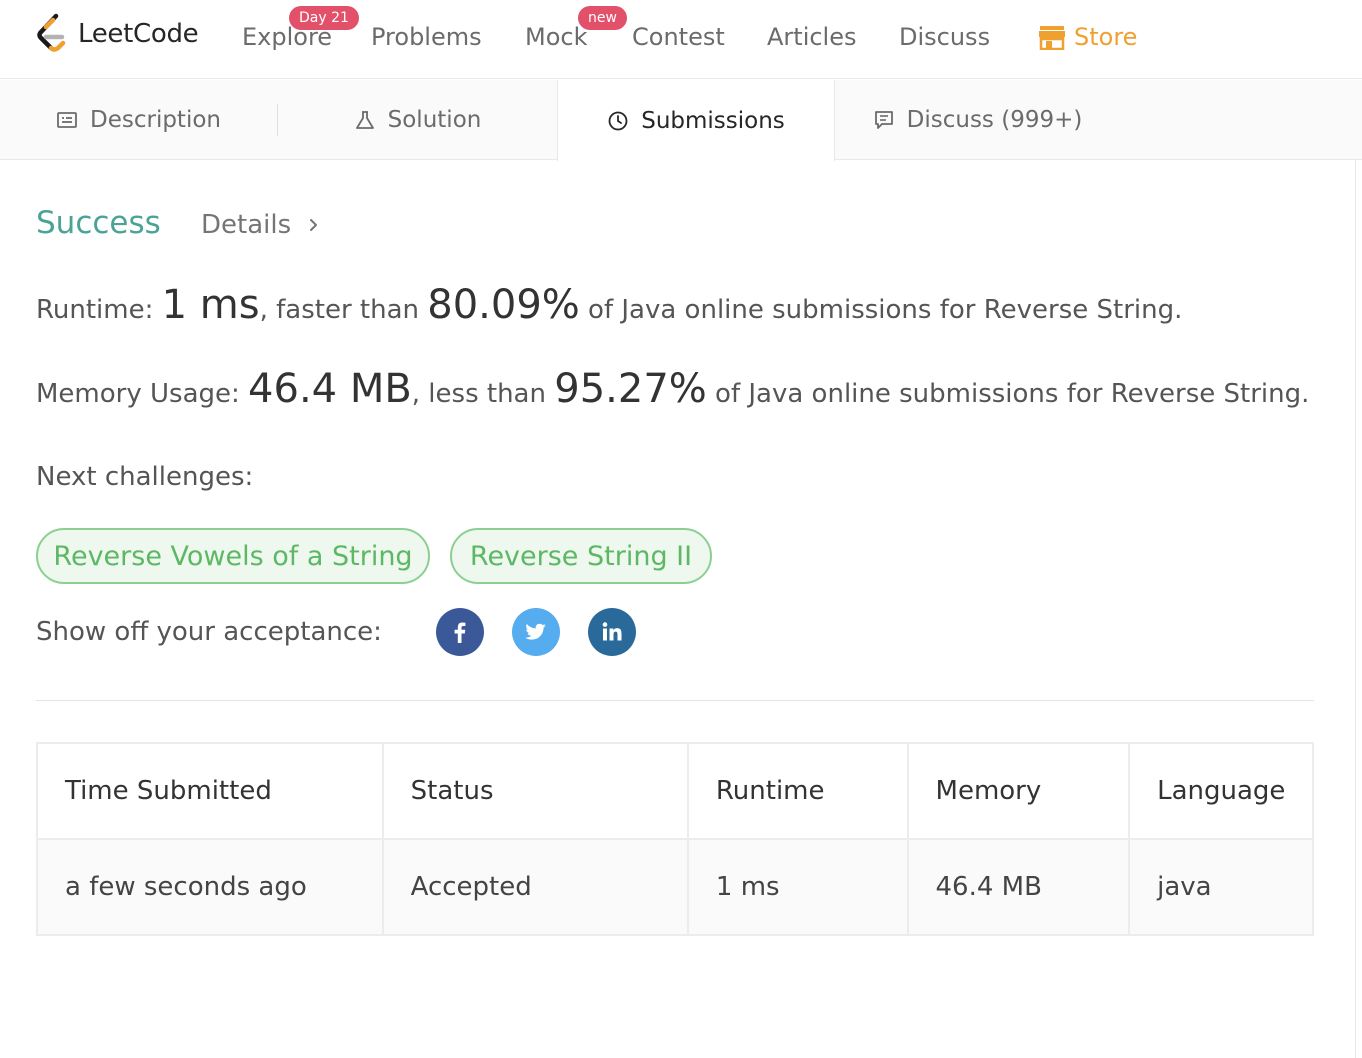 Image resolution: width=1362 pixels, height=1058 pixels. I want to click on cell-time-submitted: a few seconds ago, so click(210, 887).